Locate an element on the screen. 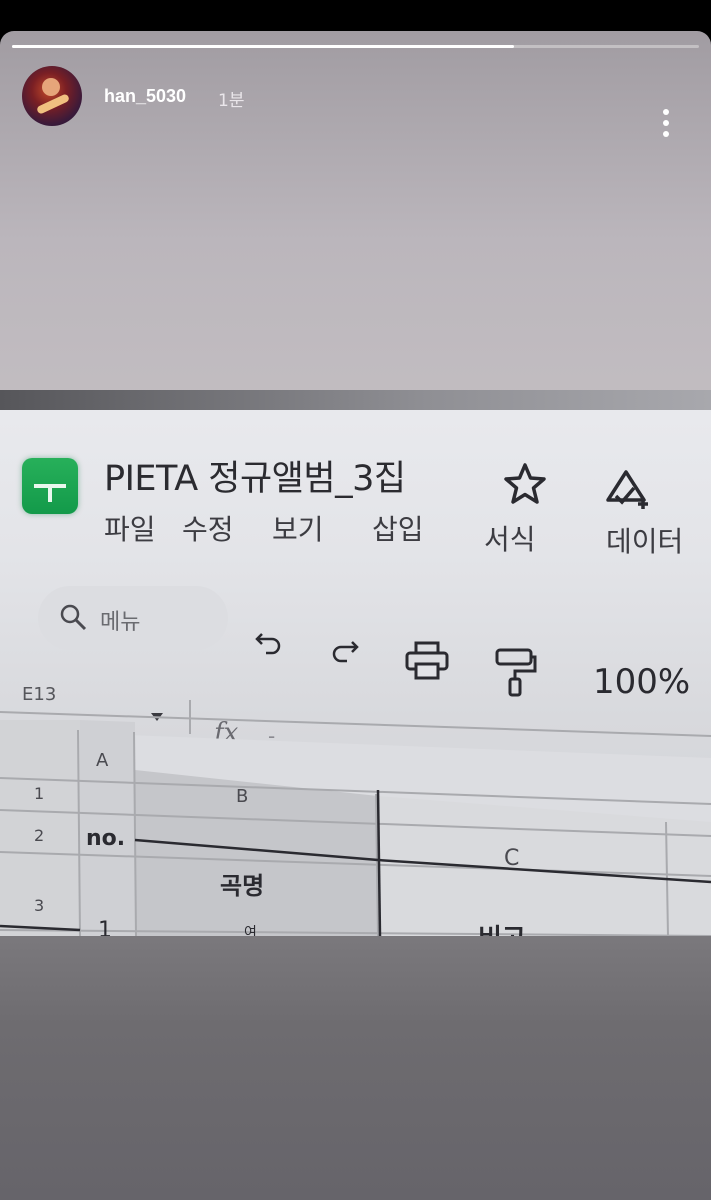 This screenshot has width=711, height=1200. row-header-1: 1 is located at coordinates (39, 793).